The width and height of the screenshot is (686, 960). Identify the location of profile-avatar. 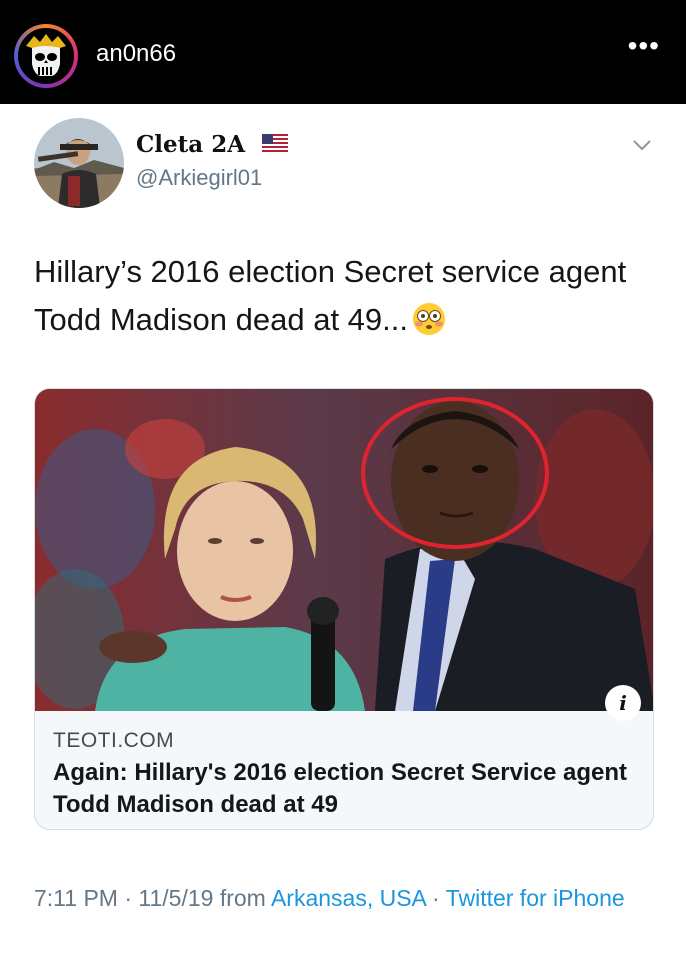
(46, 56).